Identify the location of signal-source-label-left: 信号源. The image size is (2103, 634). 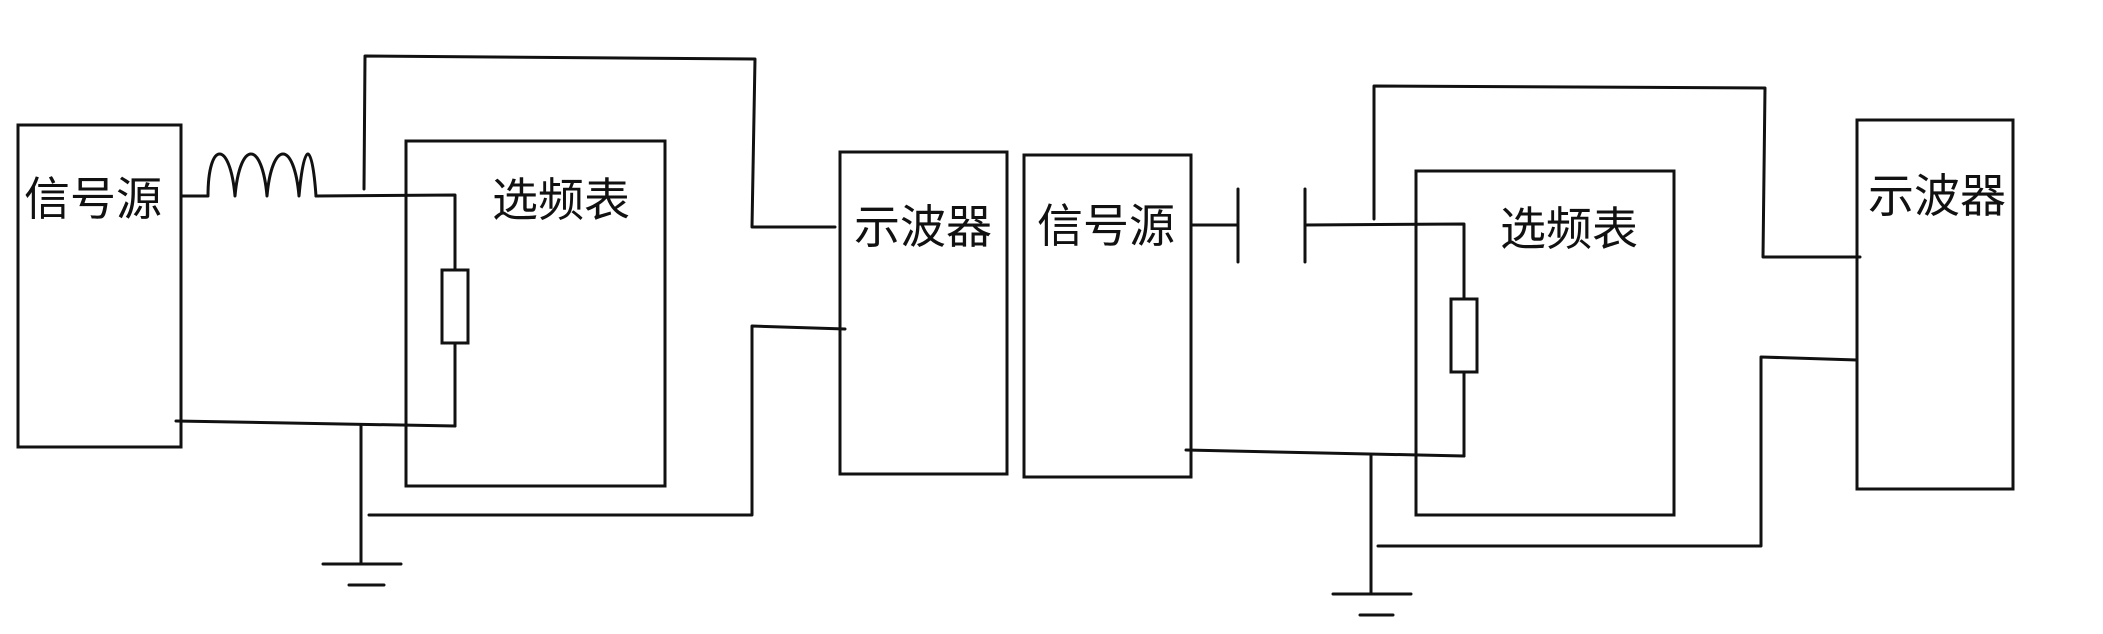
(93, 199).